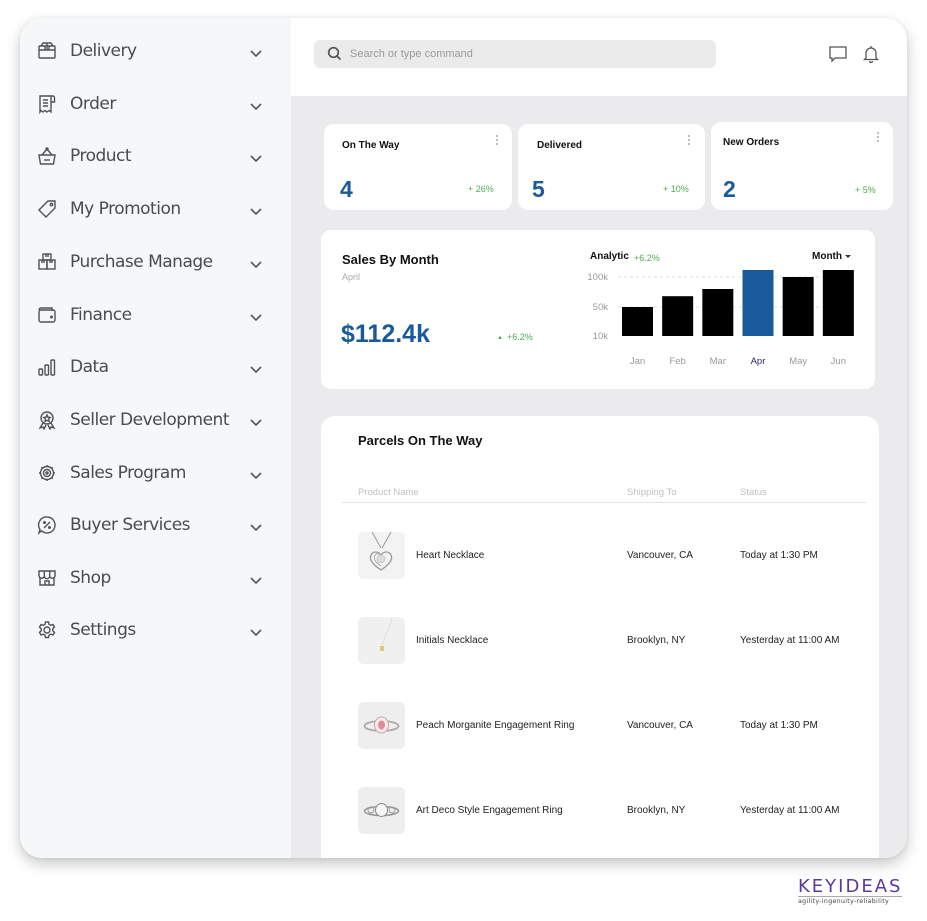 The height and width of the screenshot is (921, 927). What do you see at coordinates (489, 810) in the screenshot?
I see `product-name: Art Deco Style Engagement Ring` at bounding box center [489, 810].